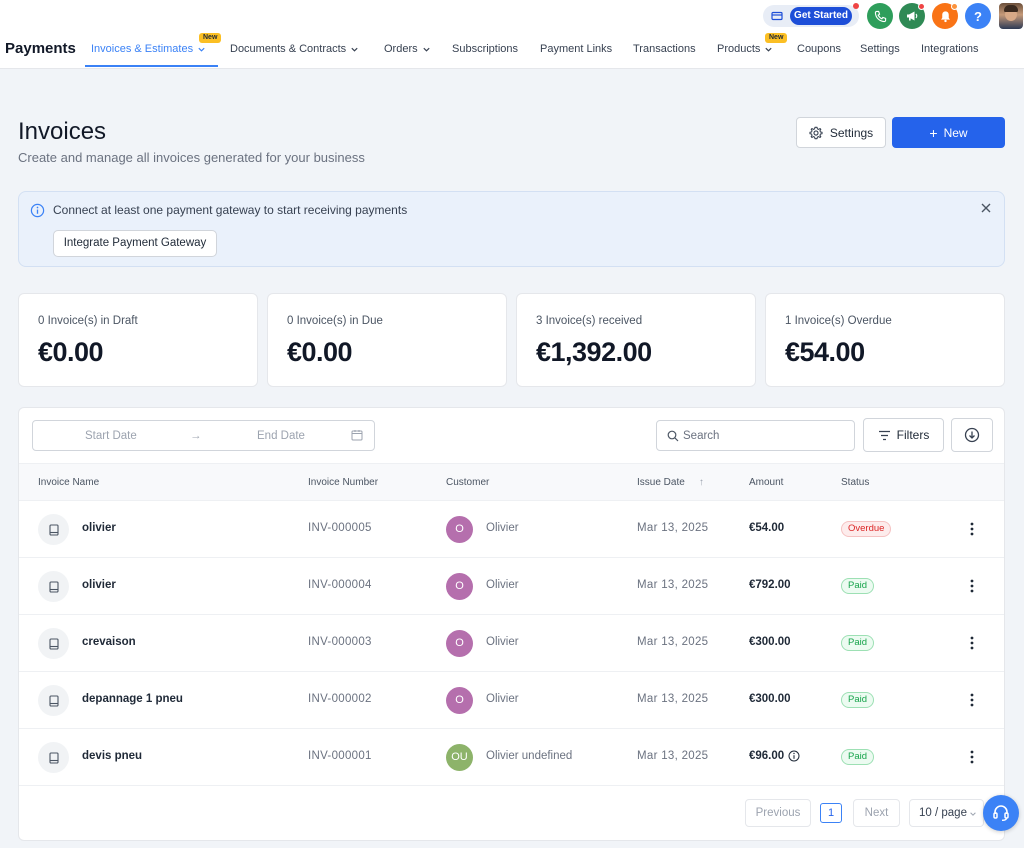 This screenshot has width=1024, height=848. I want to click on invoice-number: INV-000001, so click(340, 756).